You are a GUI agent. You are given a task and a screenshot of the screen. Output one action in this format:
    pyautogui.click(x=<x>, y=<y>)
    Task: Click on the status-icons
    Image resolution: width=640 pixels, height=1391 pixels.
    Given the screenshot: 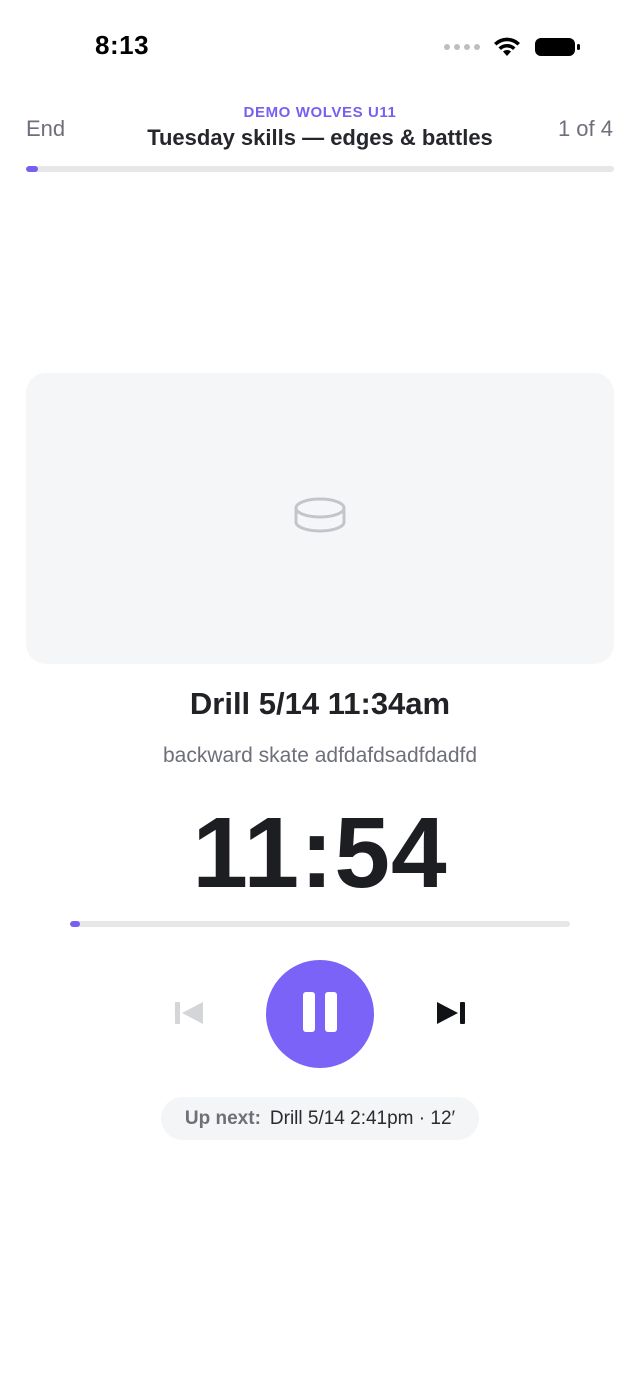 What is the action you would take?
    pyautogui.click(x=513, y=47)
    